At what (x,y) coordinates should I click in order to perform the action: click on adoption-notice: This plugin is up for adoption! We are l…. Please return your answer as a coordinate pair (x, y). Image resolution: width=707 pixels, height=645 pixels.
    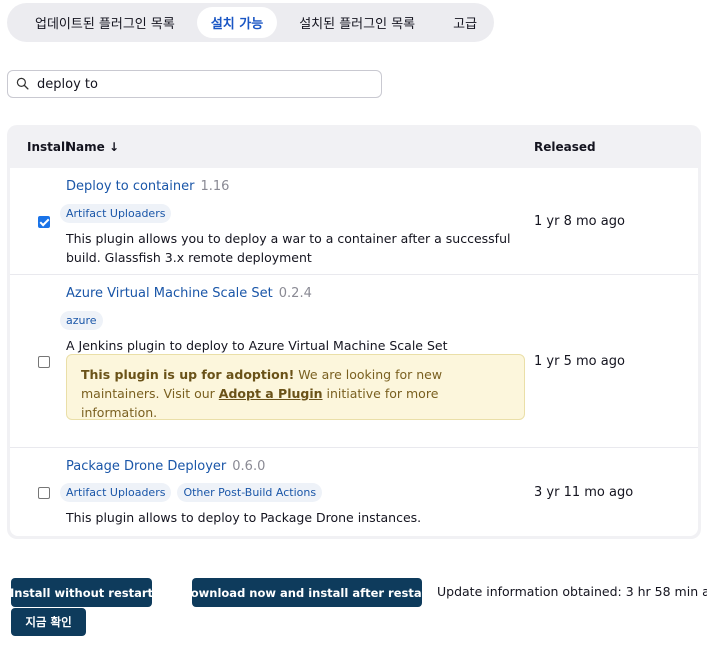
    Looking at the image, I should click on (295, 387).